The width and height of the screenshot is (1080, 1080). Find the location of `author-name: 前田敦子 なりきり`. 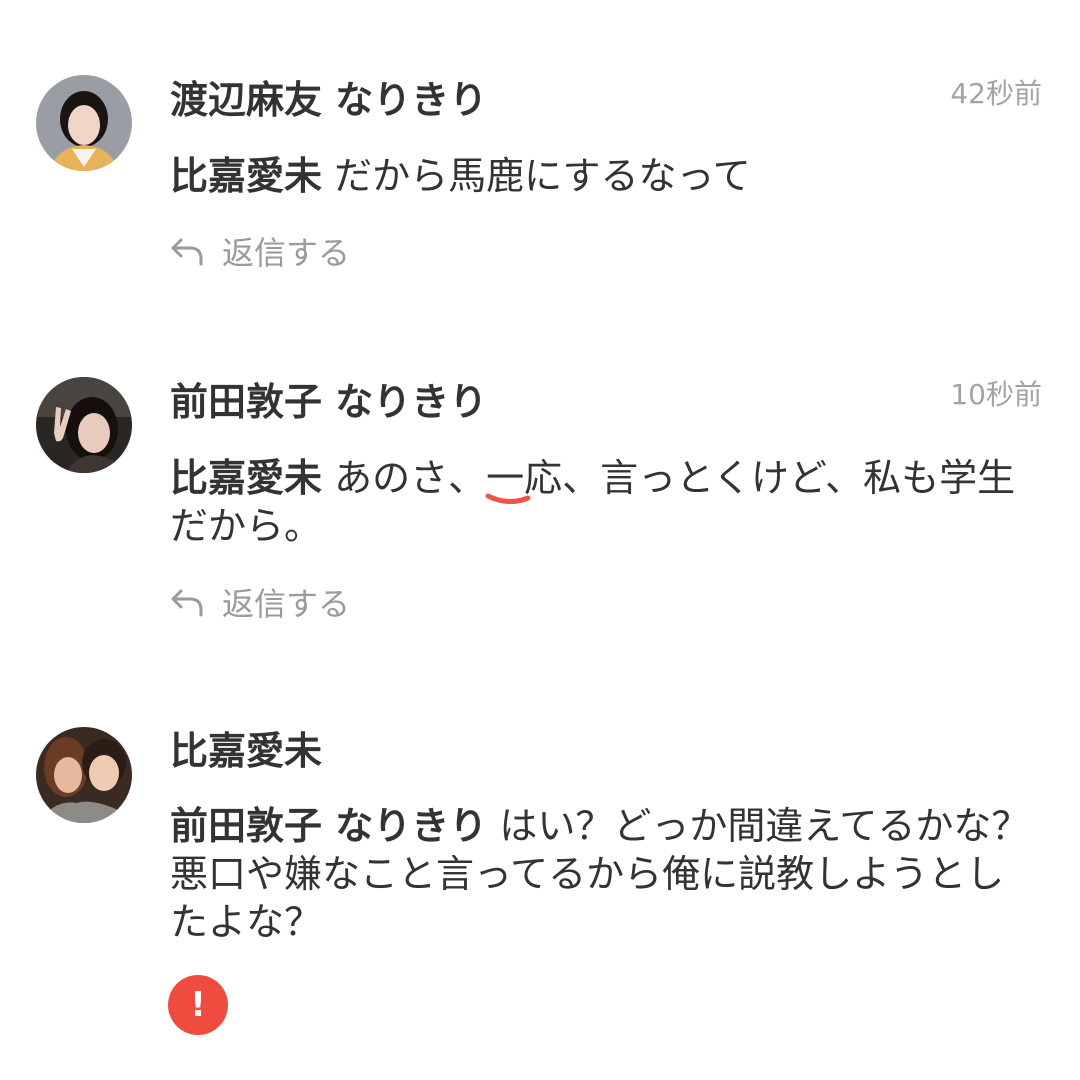

author-name: 前田敦子 なりきり is located at coordinates (328, 402).